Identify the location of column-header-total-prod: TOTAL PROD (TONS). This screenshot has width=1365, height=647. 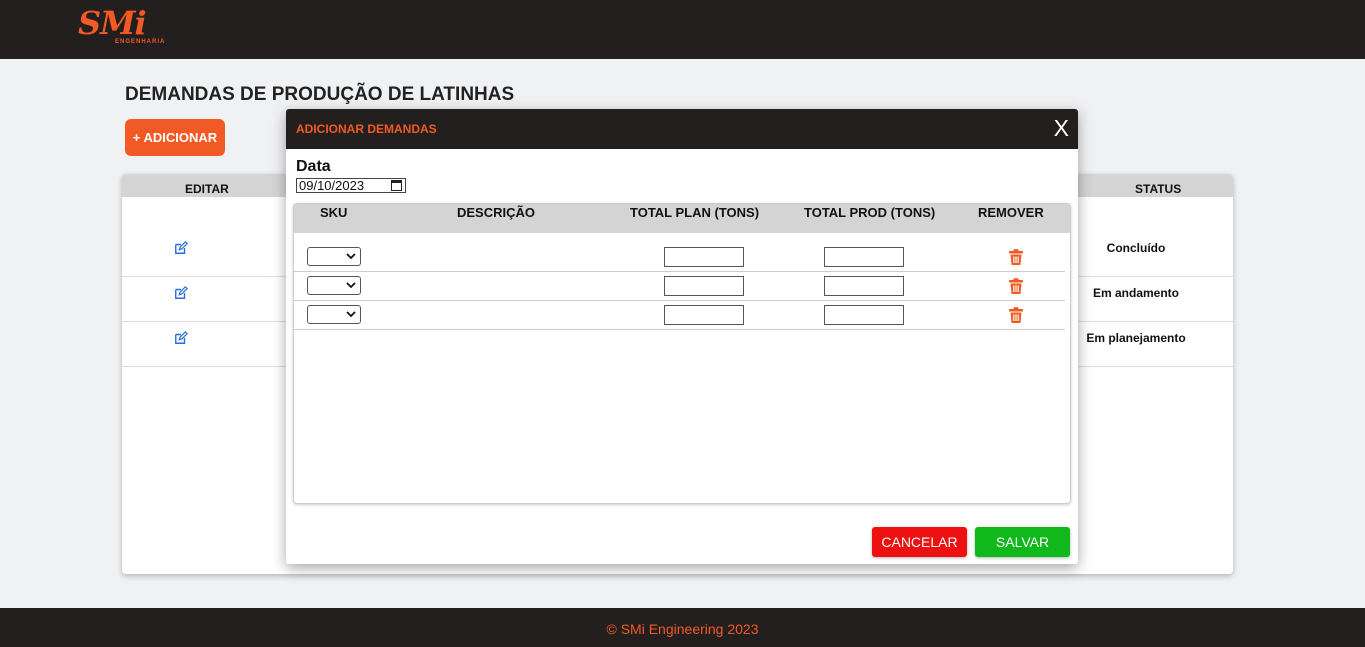
(870, 212).